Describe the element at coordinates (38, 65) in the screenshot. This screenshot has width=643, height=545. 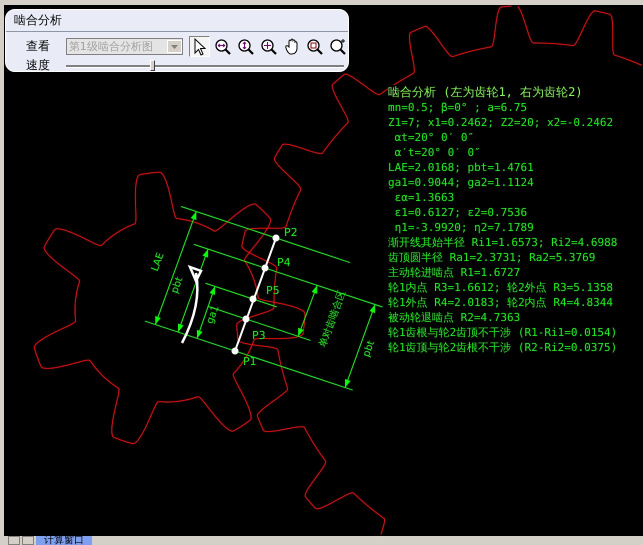
I see `speed-label: 速度` at that location.